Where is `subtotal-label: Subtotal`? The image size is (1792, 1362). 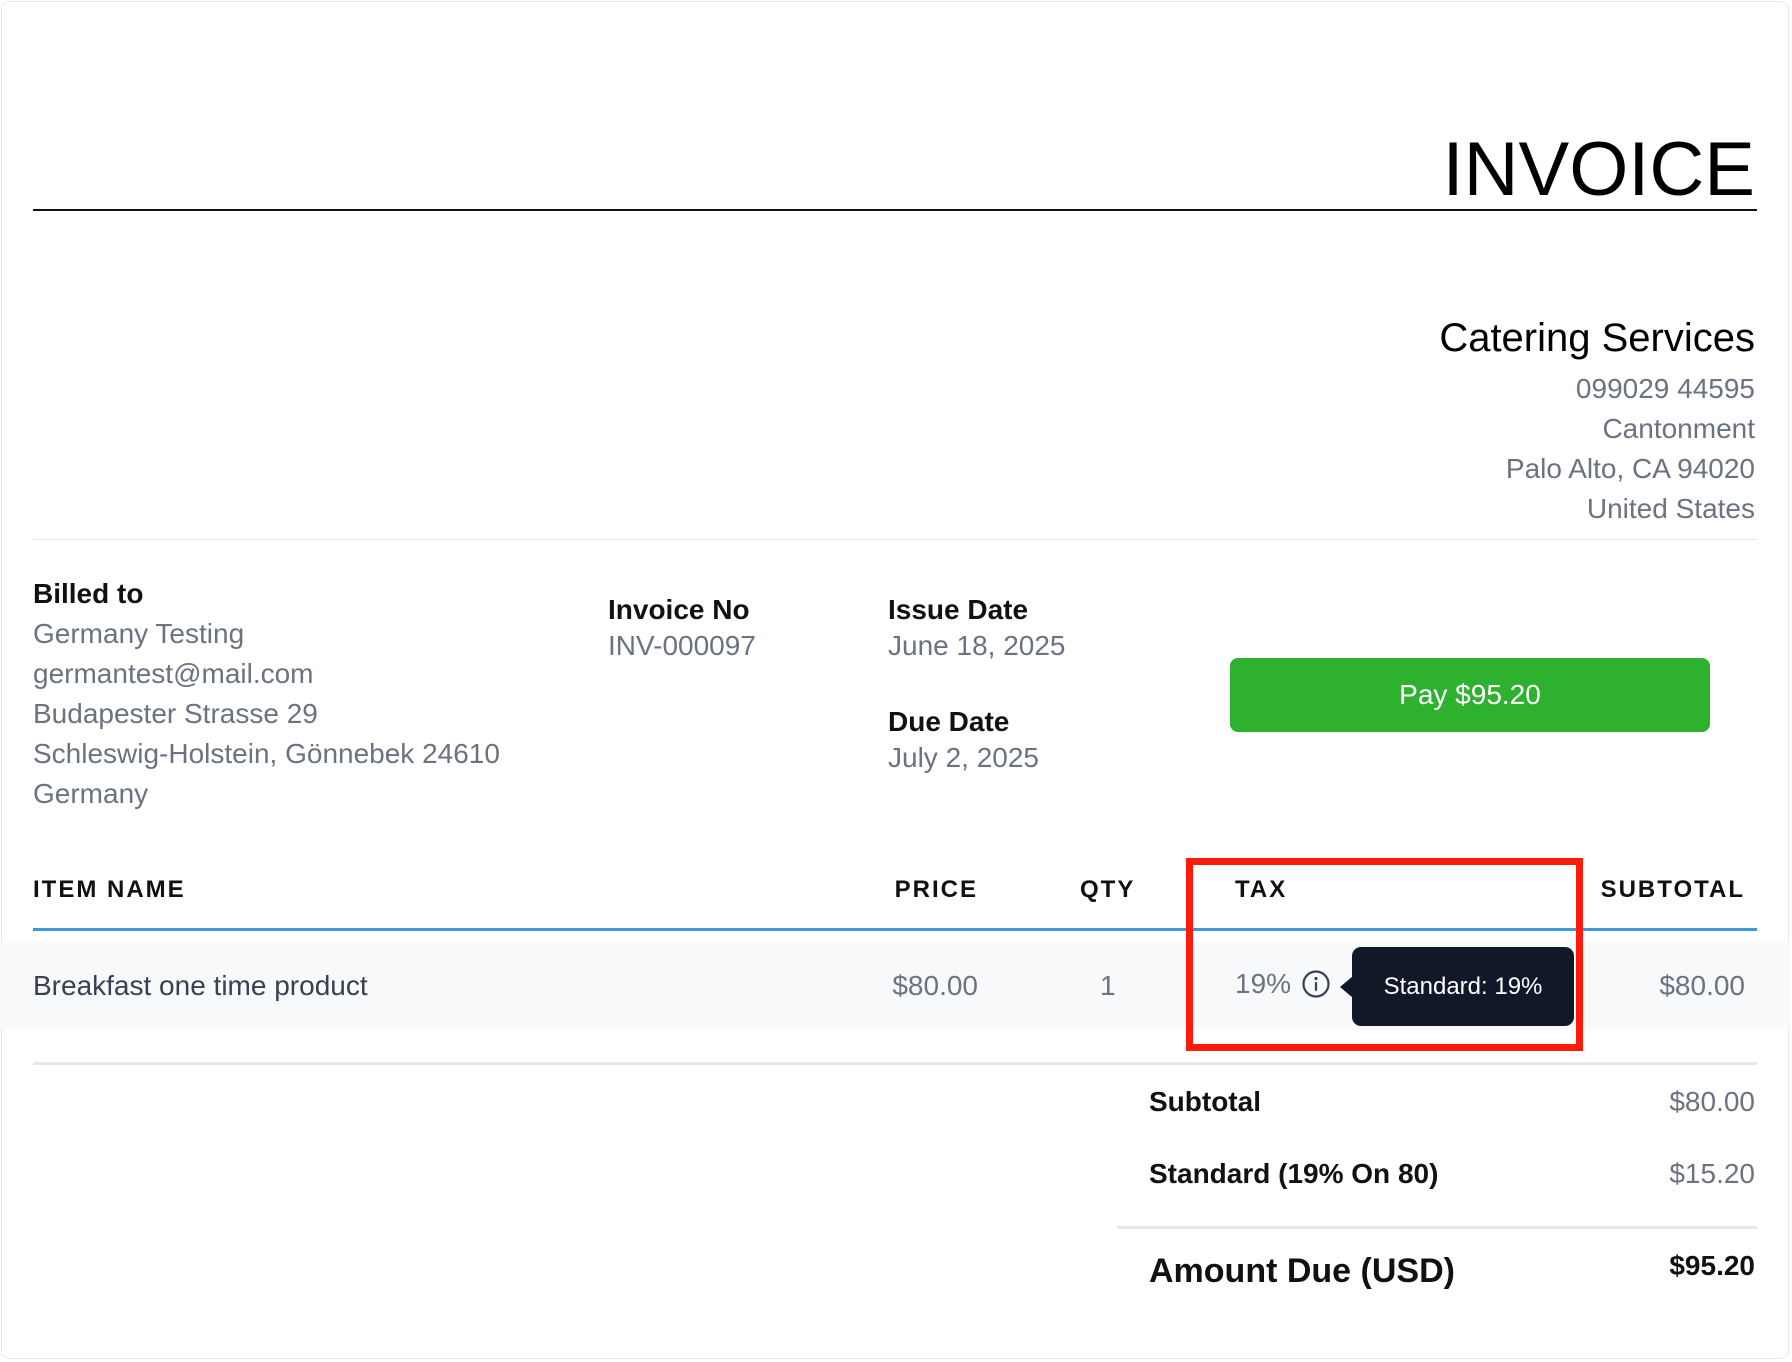
subtotal-label: Subtotal is located at coordinates (1205, 1101).